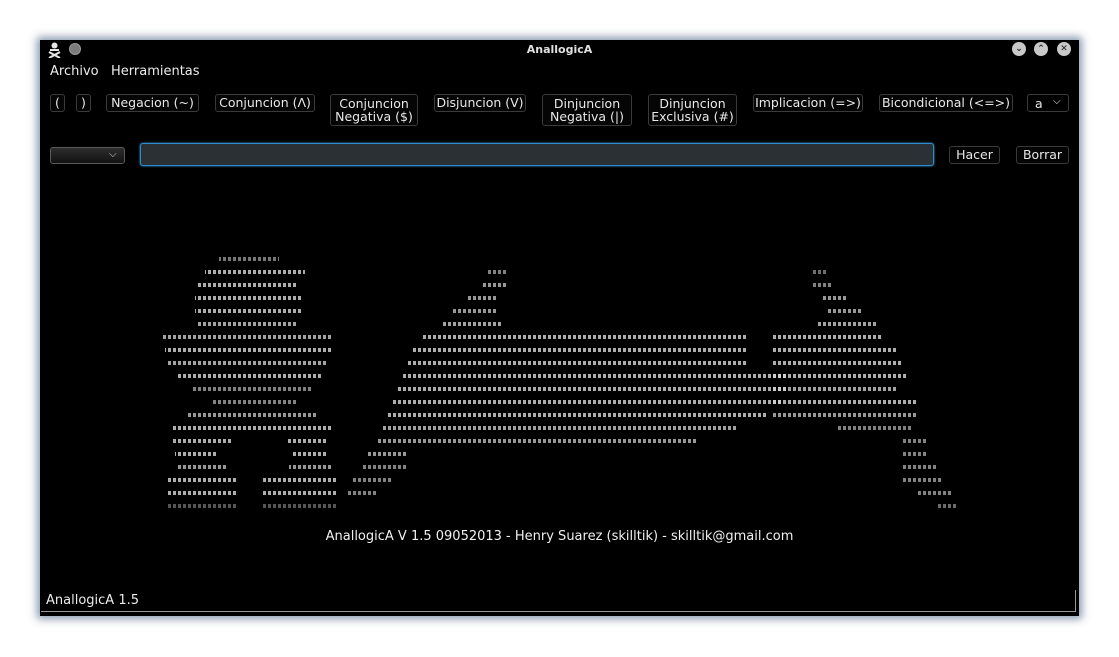 The height and width of the screenshot is (657, 1119). Describe the element at coordinates (1048, 103) in the screenshot. I see `variable-select: a ⌵` at that location.